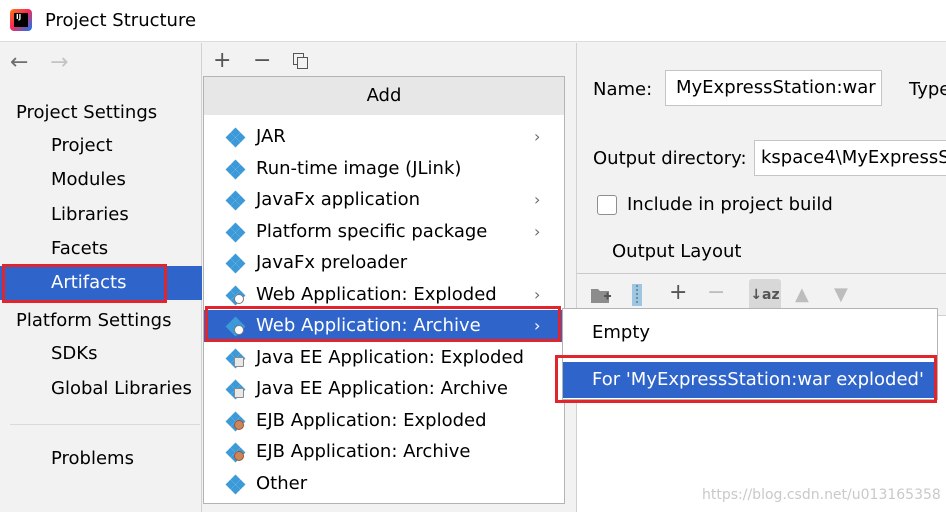 The image size is (946, 512). I want to click on add-artifact-button: +, so click(222, 61).